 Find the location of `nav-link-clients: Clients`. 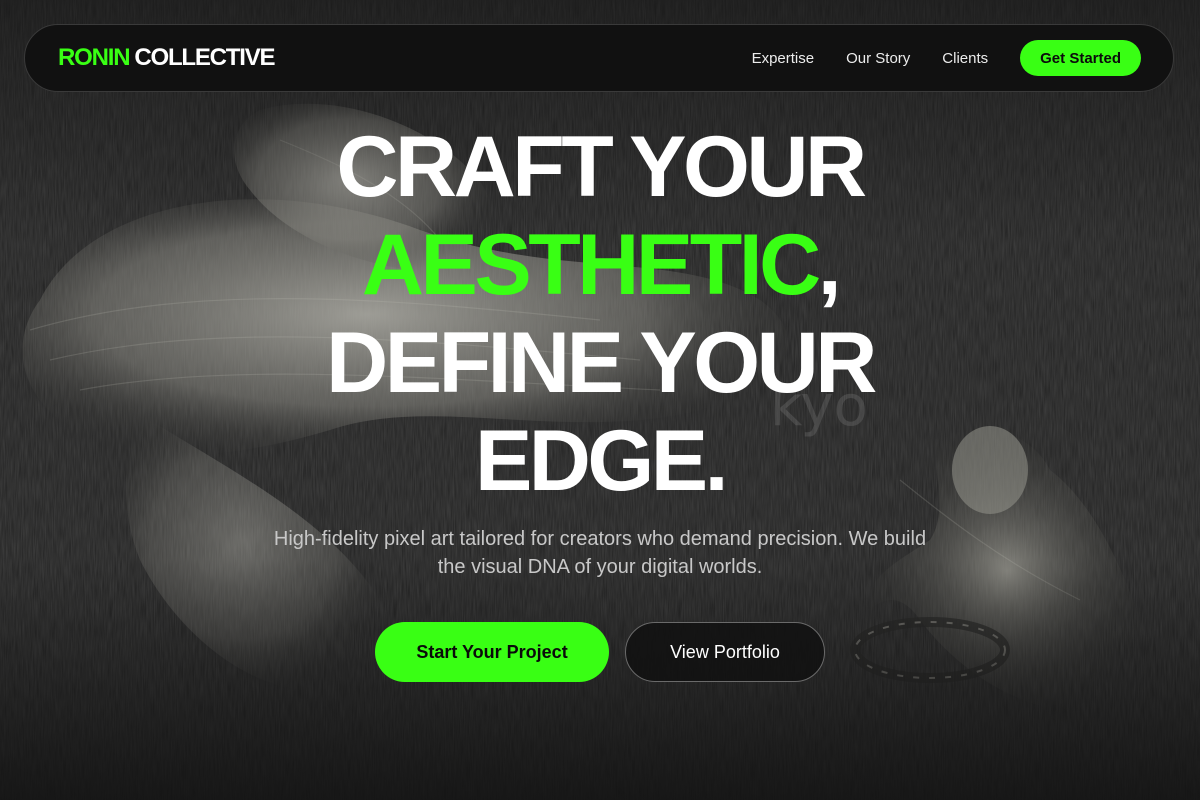

nav-link-clients: Clients is located at coordinates (965, 58).